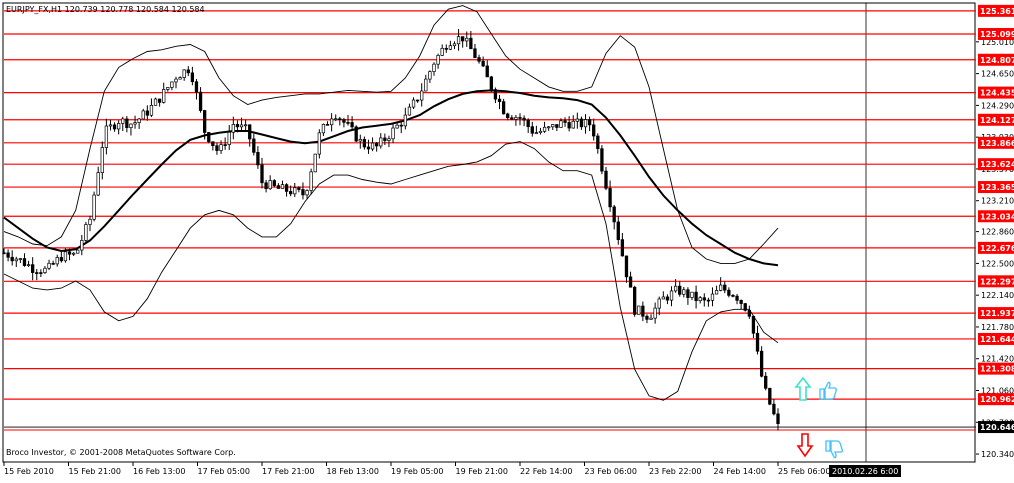  I want to click on x-tick-label: 24 Feb 14:00, so click(740, 471).